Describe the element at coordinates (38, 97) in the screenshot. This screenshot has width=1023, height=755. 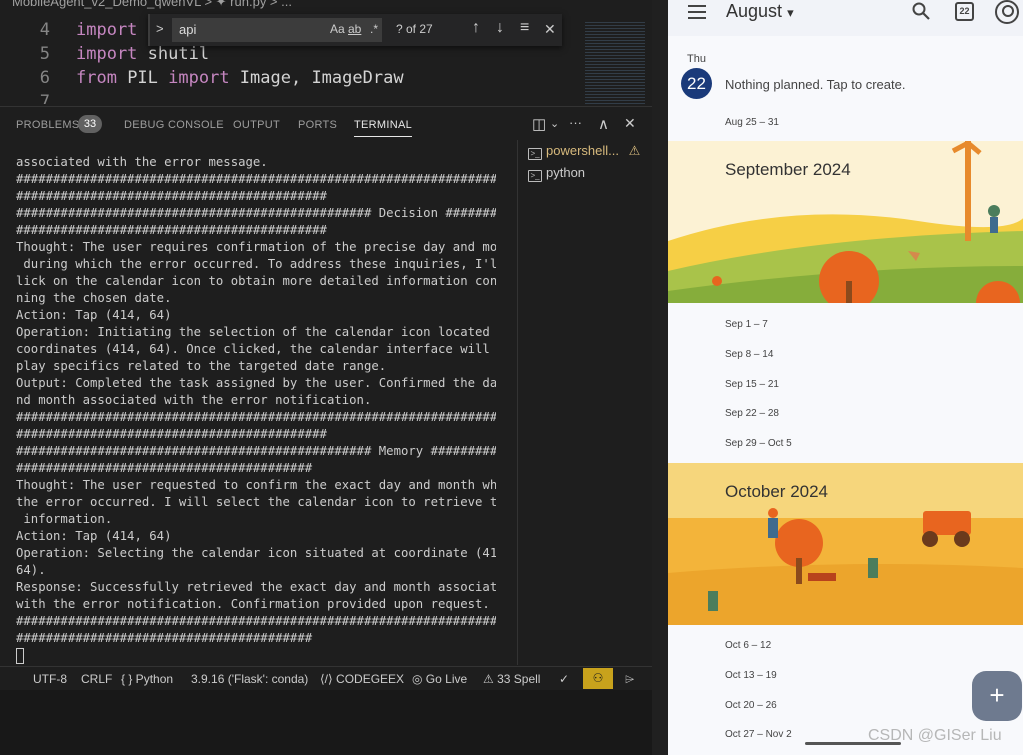
I see `code-line: 7` at that location.